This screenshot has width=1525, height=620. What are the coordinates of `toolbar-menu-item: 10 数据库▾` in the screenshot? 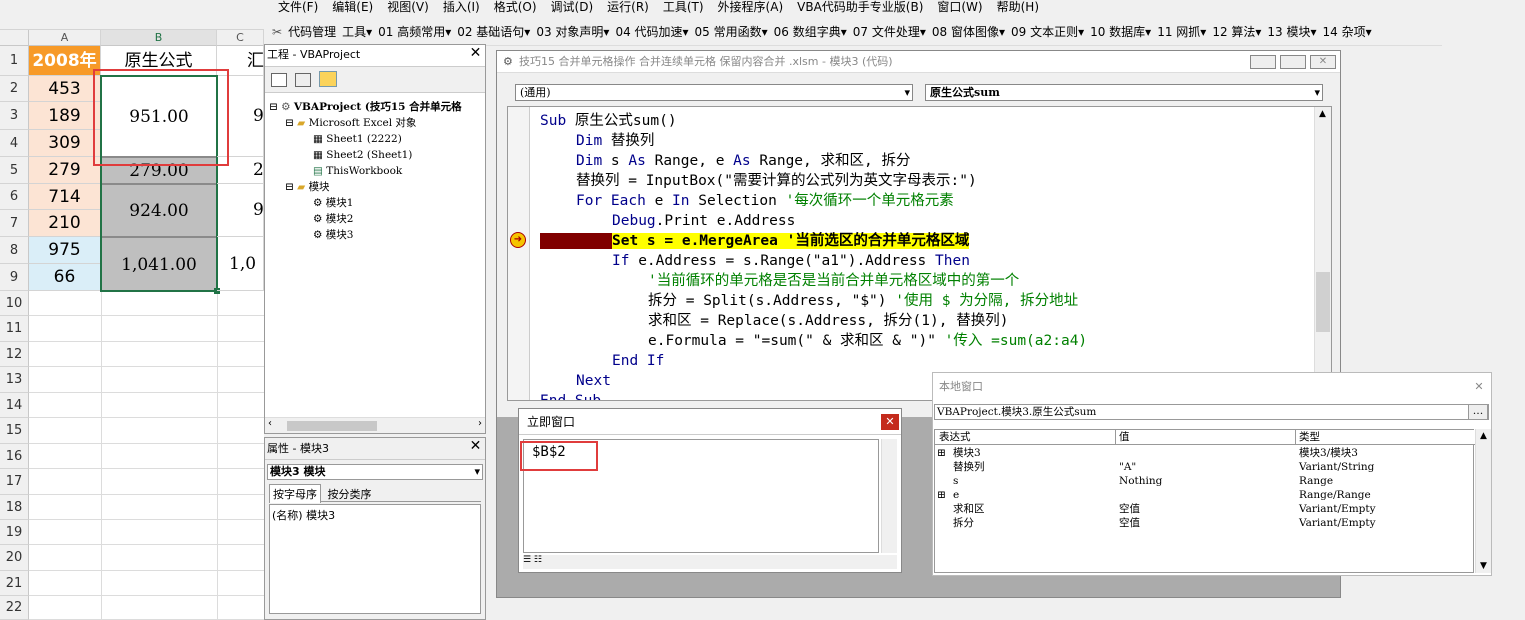 It's located at (1120, 32).